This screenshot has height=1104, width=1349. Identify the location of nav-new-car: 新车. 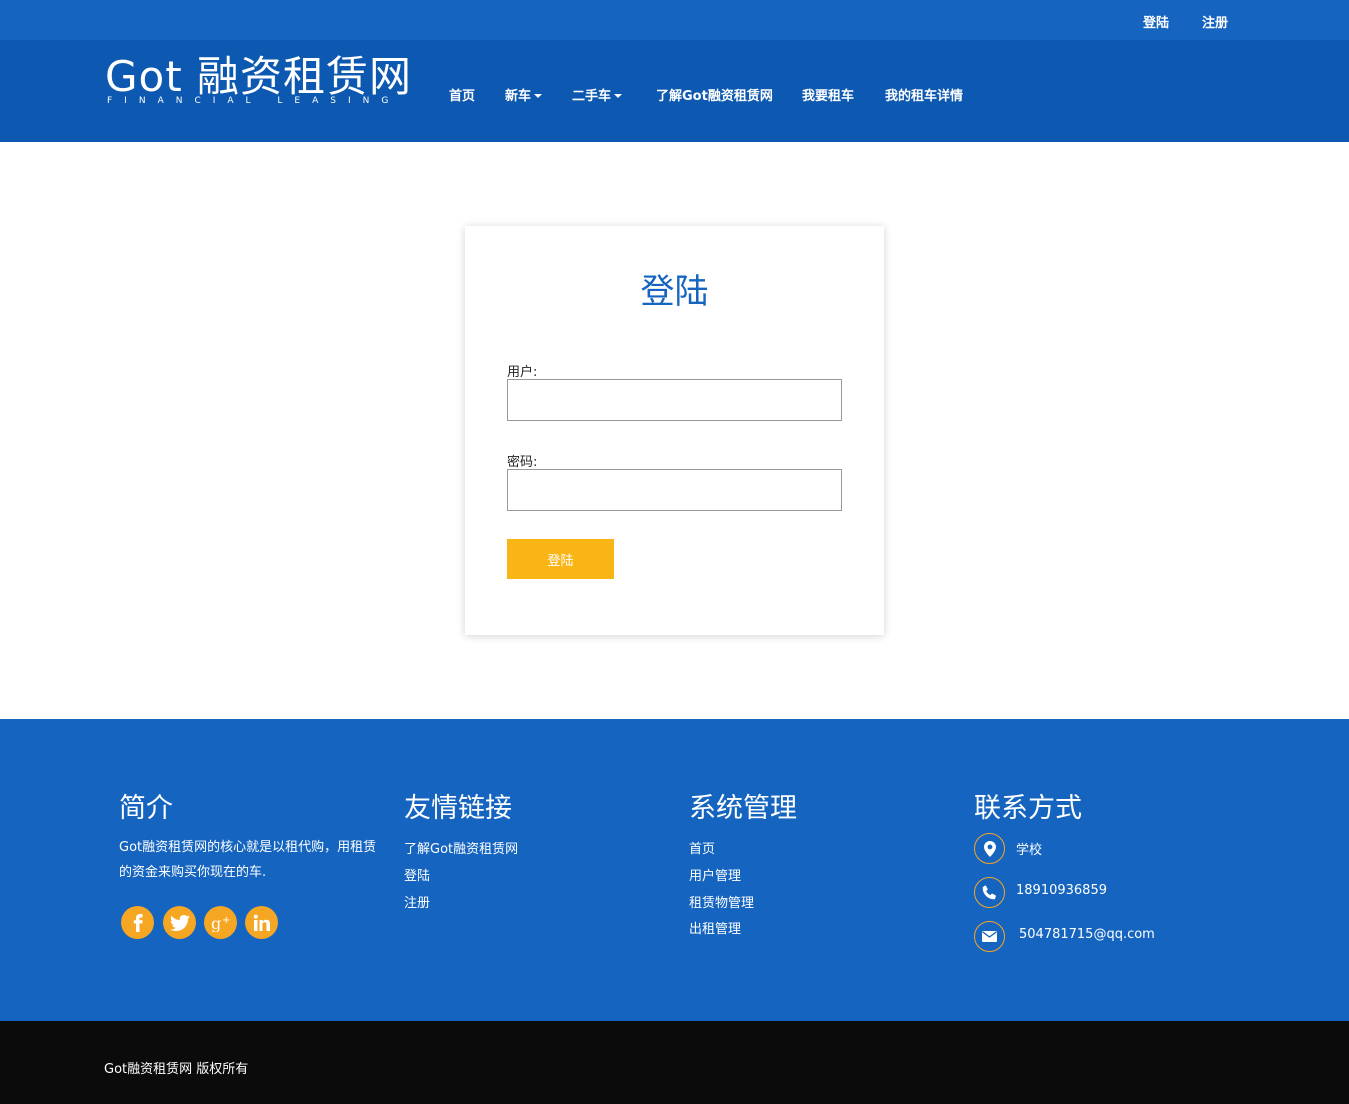
(524, 94).